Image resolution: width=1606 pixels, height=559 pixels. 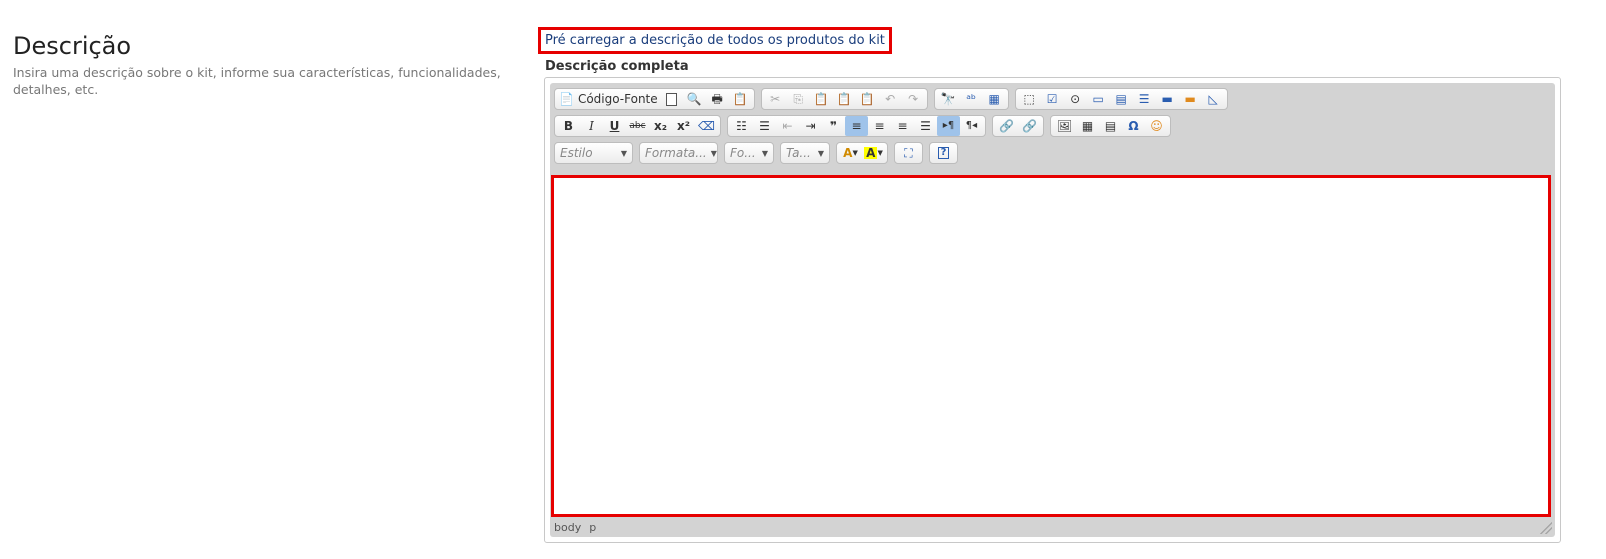 I want to click on rtl-icon: ¶◂, so click(x=971, y=125).